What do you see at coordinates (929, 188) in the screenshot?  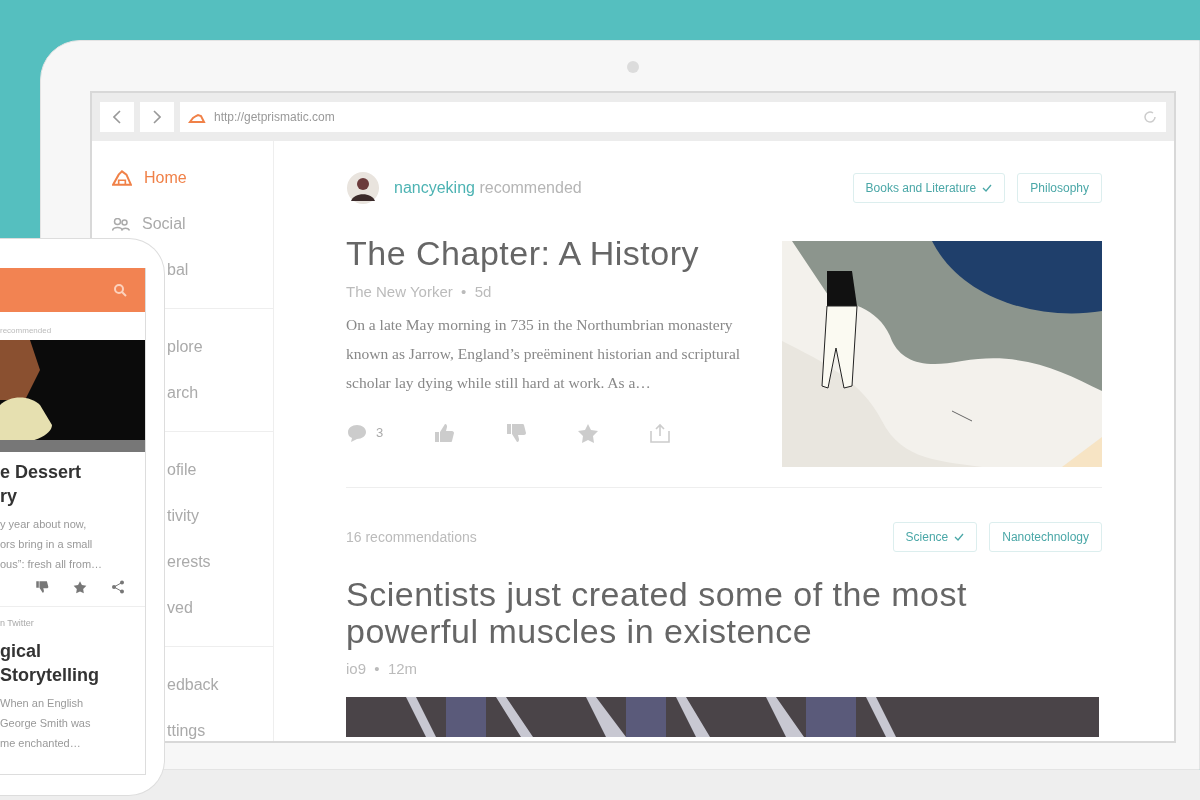 I see `topic-tag: Books and Literature` at bounding box center [929, 188].